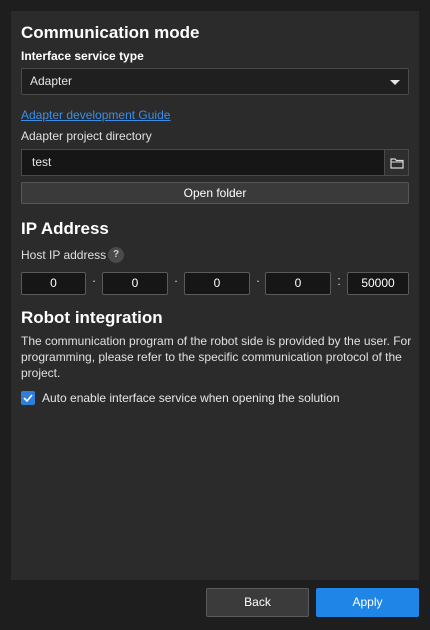 This screenshot has width=430, height=630. What do you see at coordinates (298, 283) in the screenshot?
I see `ip-octet-4-input: 0` at bounding box center [298, 283].